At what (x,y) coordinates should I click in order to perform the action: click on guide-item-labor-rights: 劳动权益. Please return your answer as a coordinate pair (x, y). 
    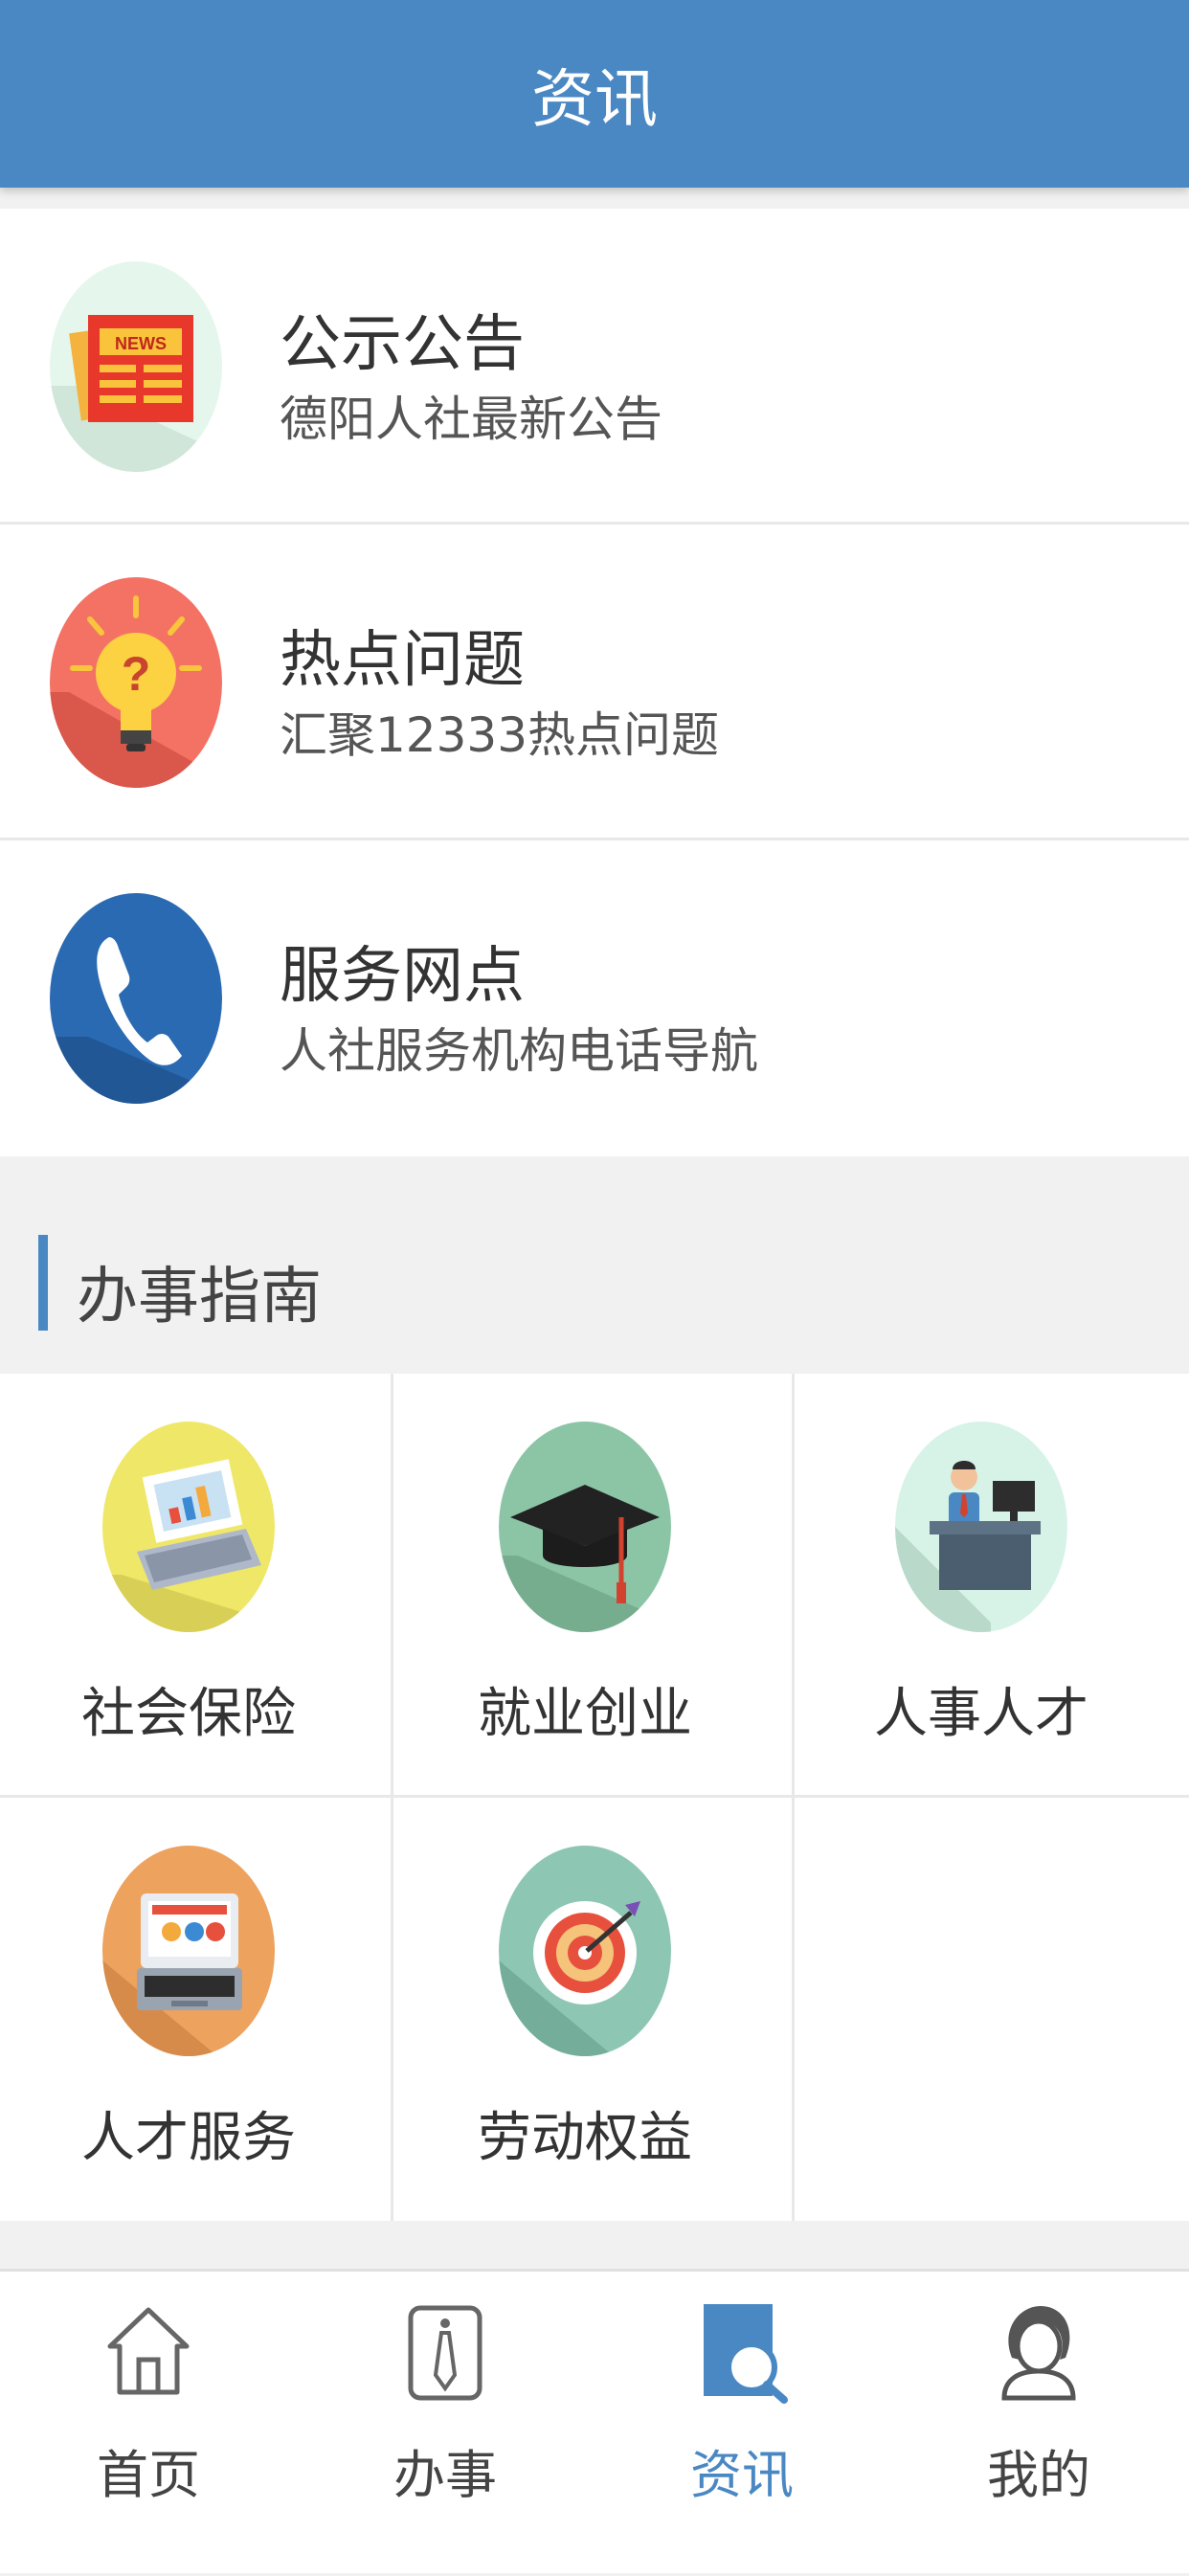
    Looking at the image, I should click on (594, 2009).